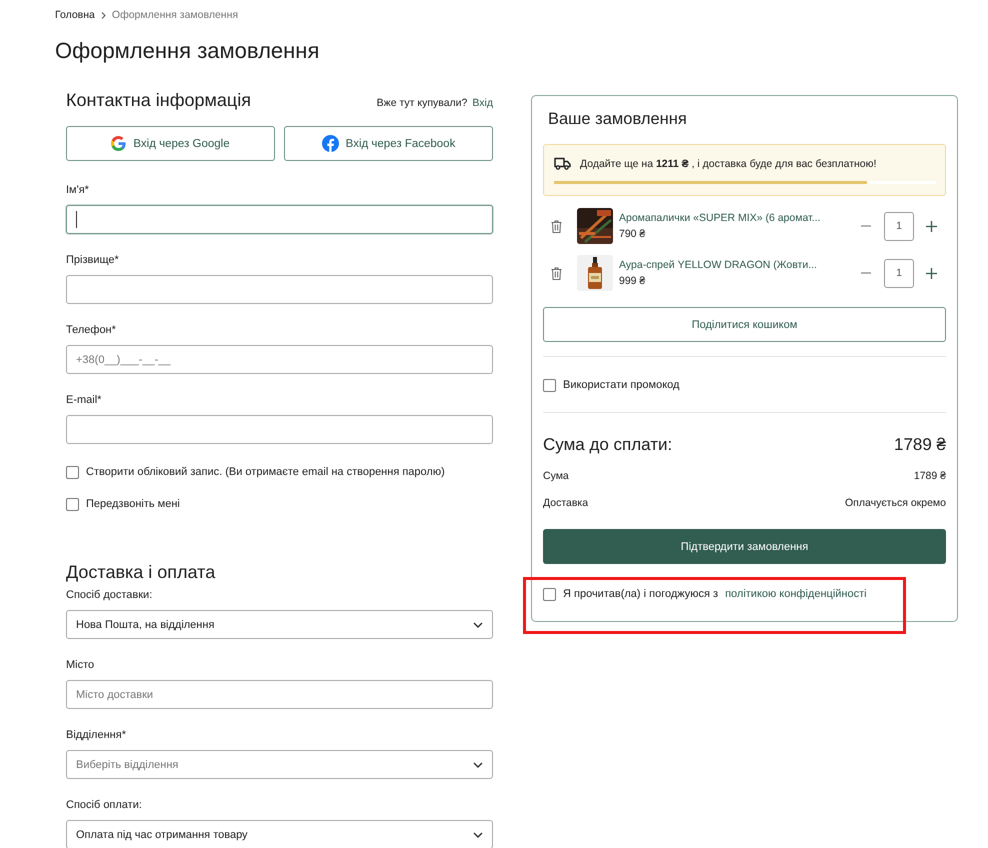 Image resolution: width=988 pixels, height=848 pixels. Describe the element at coordinates (607, 445) in the screenshot. I see `total-label: Сума до сплати:` at that location.